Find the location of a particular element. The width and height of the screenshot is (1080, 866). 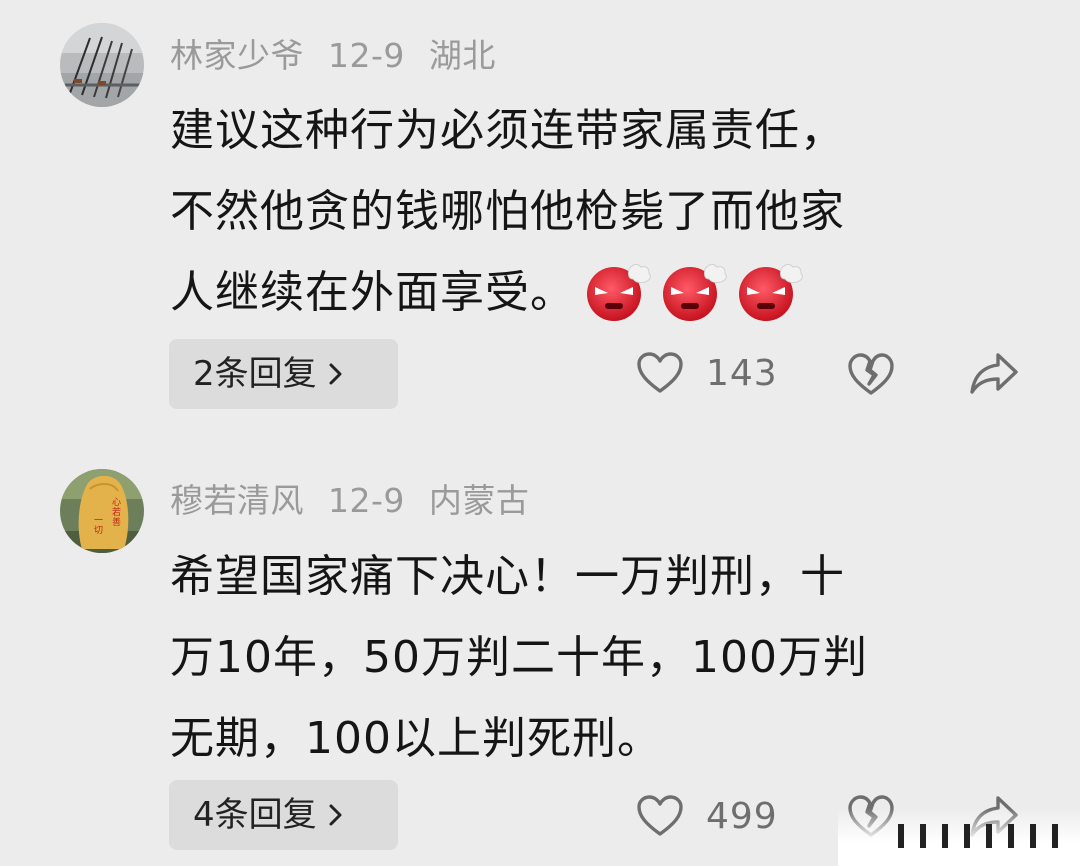

comment-text-line-with-emoji: 人继续在外面享受。 is located at coordinates (595, 292).